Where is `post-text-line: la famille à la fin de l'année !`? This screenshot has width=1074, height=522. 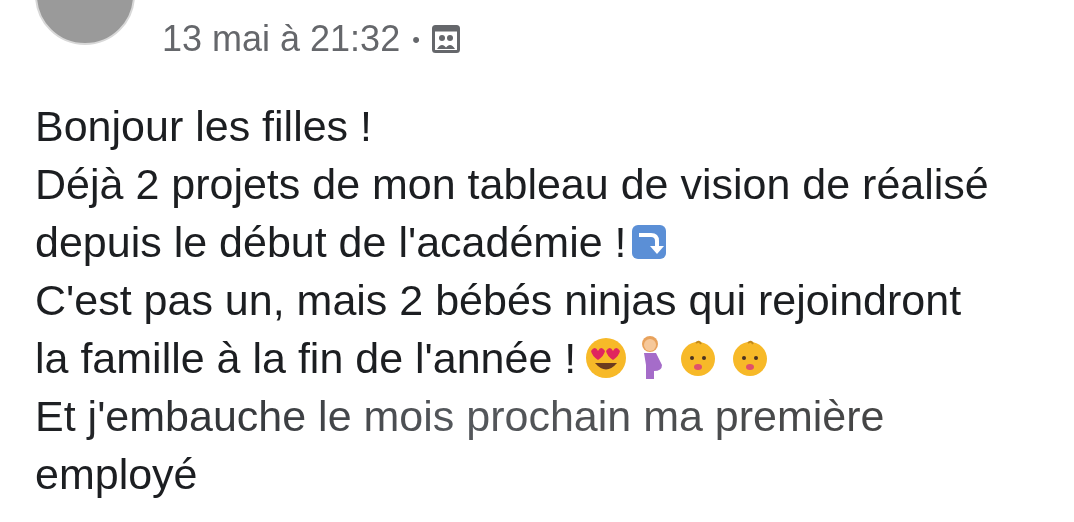 post-text-line: la famille à la fin de l'année ! is located at coordinates (306, 358).